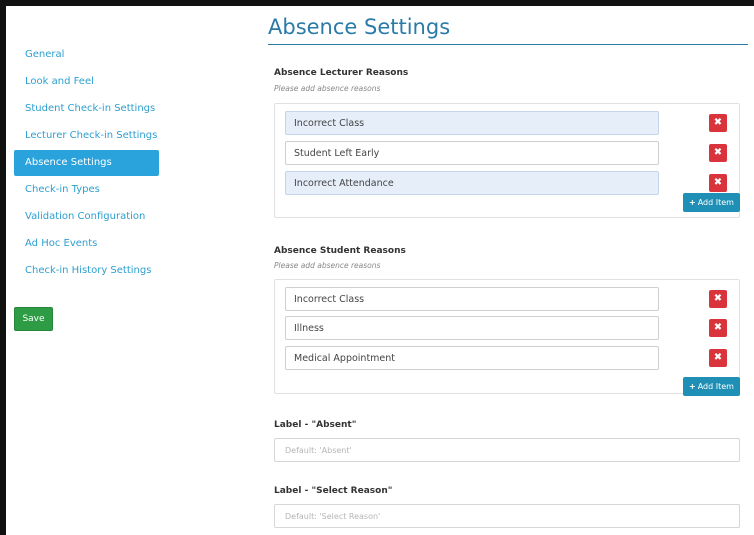  I want to click on label-absent-input, so click(507, 450).